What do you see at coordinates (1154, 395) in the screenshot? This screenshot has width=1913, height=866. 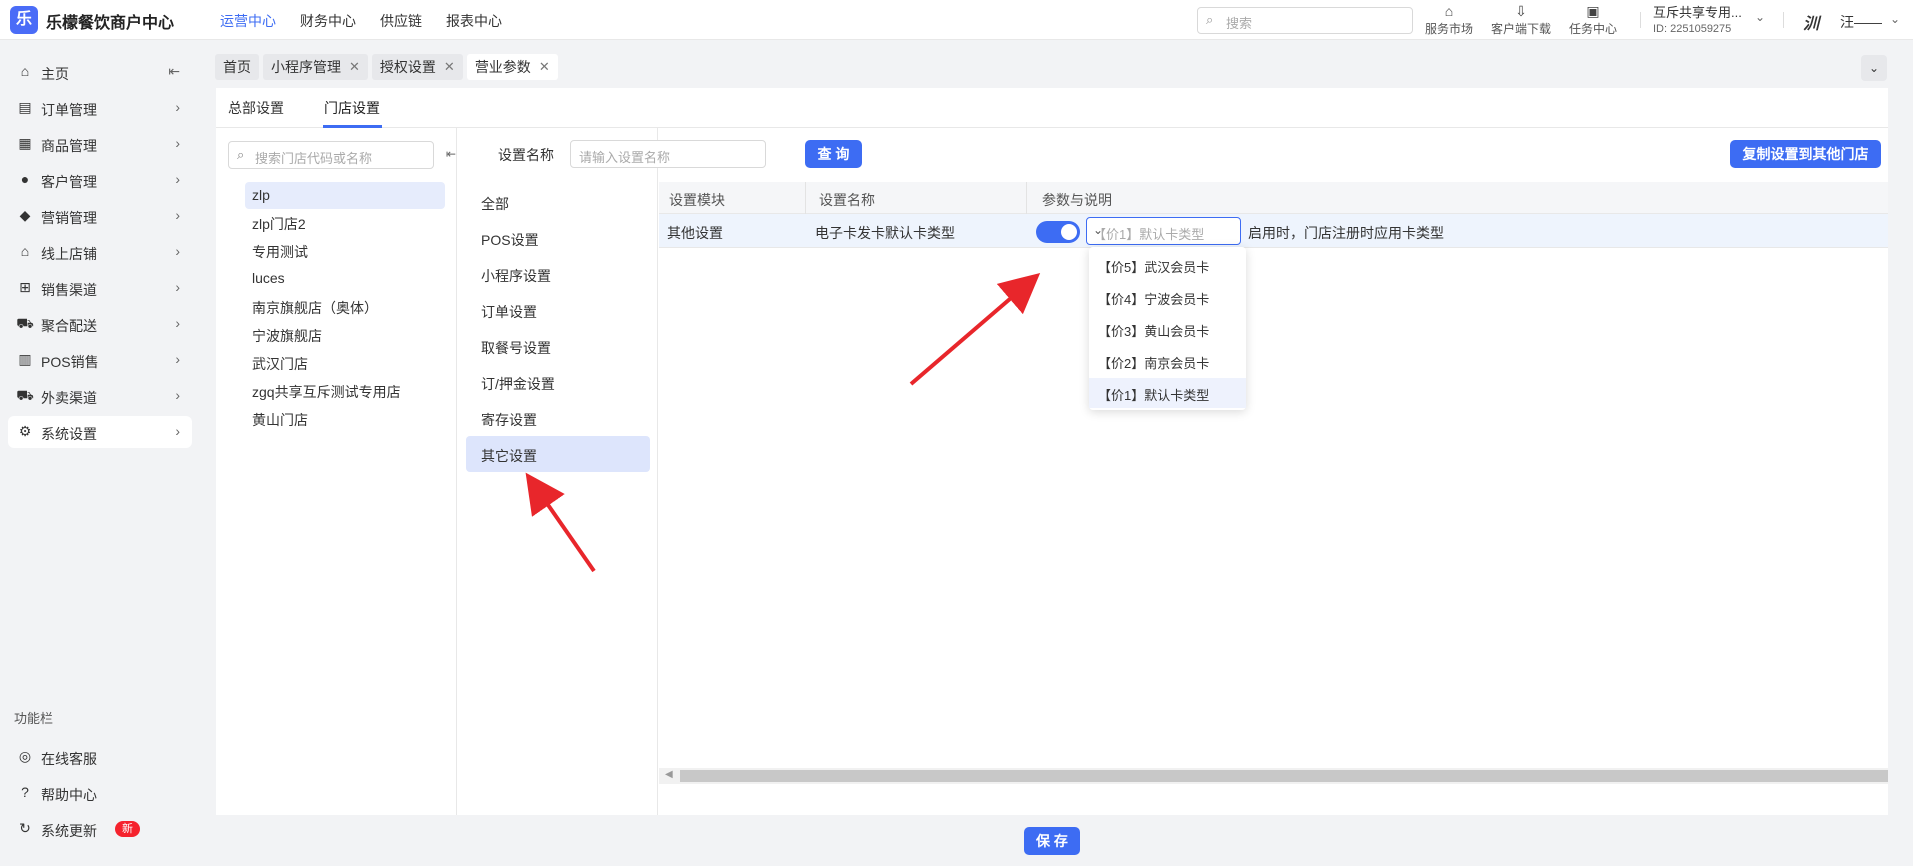 I see `option-label: 【价1】默认卡类型` at bounding box center [1154, 395].